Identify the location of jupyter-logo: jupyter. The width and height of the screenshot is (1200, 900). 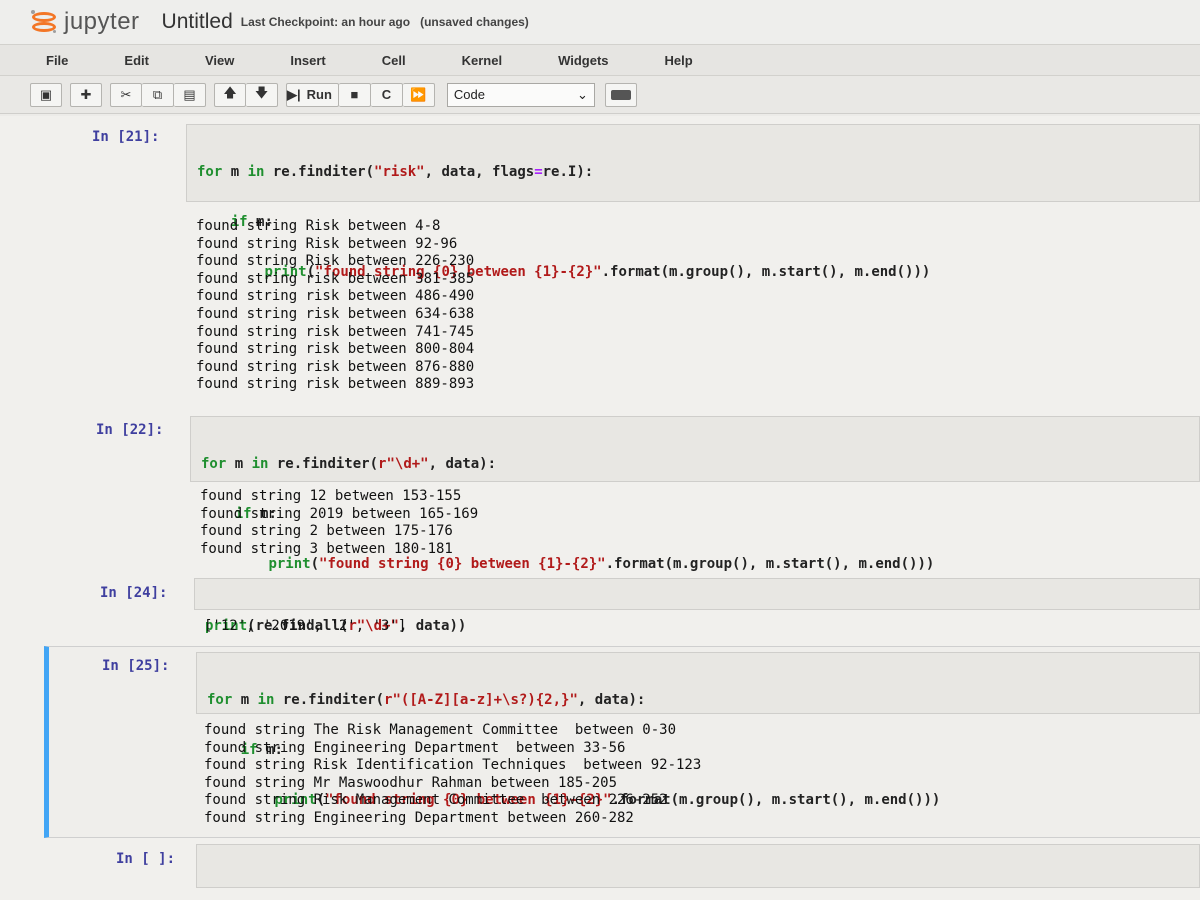
(85, 22).